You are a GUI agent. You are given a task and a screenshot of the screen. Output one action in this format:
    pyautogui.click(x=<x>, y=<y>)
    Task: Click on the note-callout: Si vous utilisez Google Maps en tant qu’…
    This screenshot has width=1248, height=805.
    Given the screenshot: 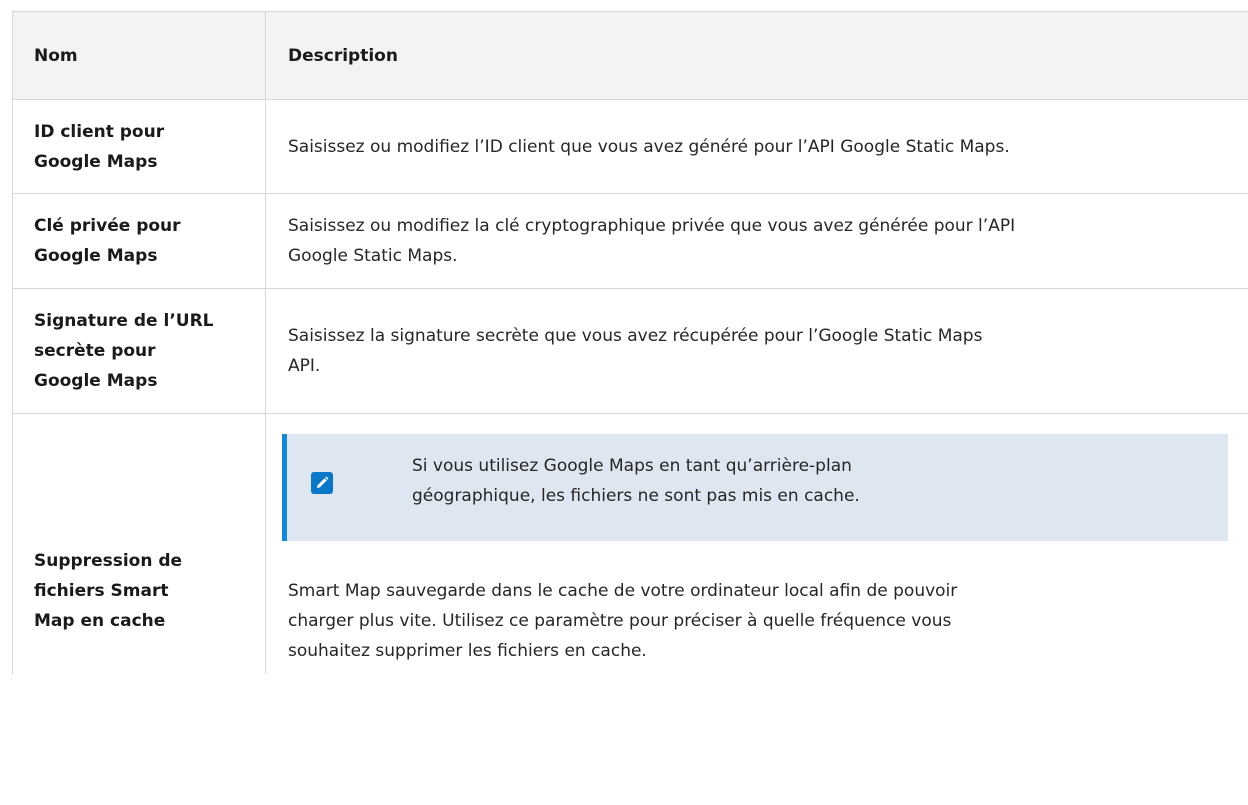 What is the action you would take?
    pyautogui.click(x=755, y=487)
    